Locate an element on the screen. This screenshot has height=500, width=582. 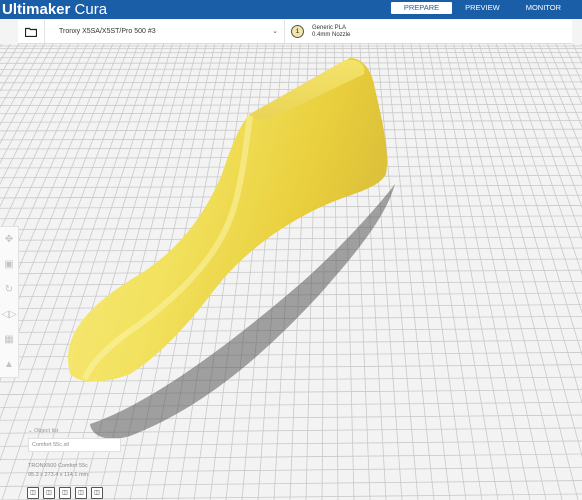
stage-tabs: PREPARE PREVIEW MONITOR is located at coordinates (482, 8).